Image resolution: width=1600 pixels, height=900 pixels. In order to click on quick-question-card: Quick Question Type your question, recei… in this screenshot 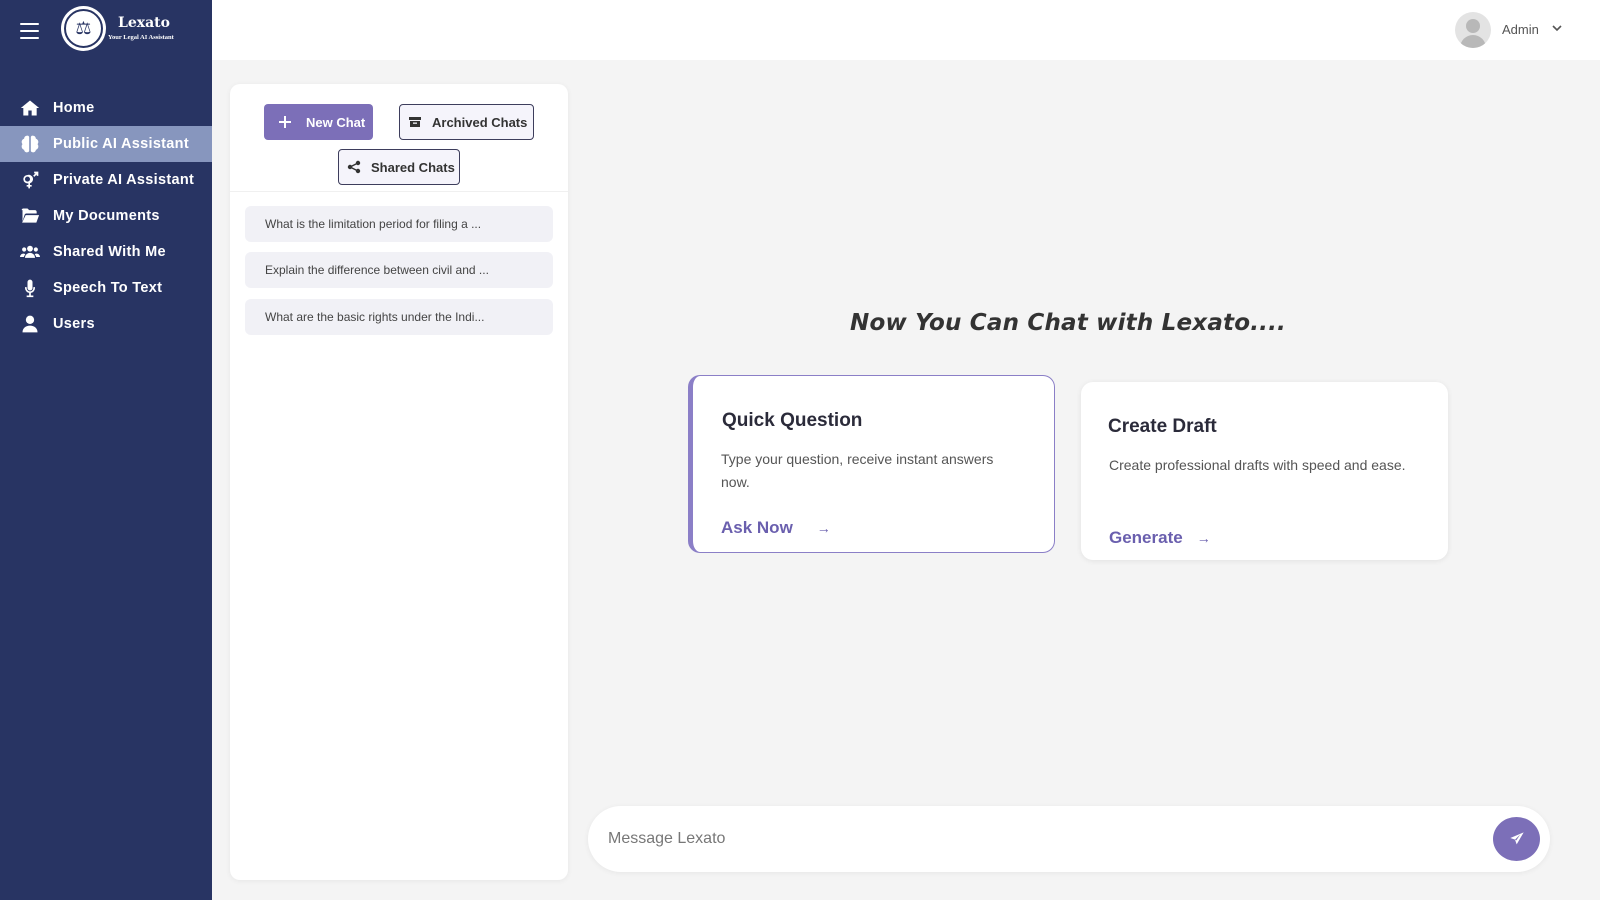, I will do `click(871, 464)`.